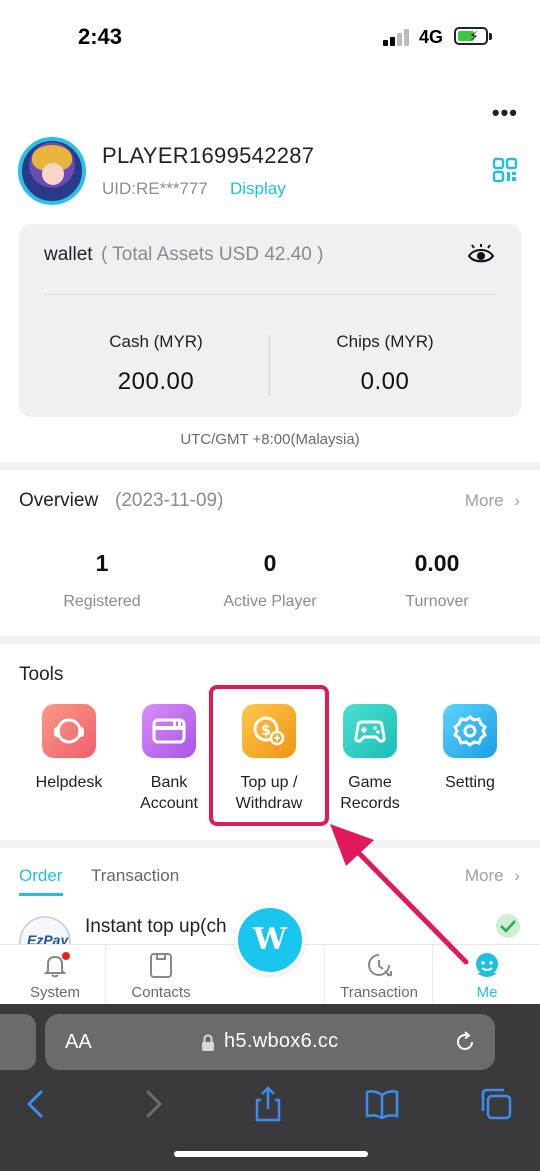 This screenshot has height=1171, width=540. I want to click on me-avatar-icon, so click(487, 965).